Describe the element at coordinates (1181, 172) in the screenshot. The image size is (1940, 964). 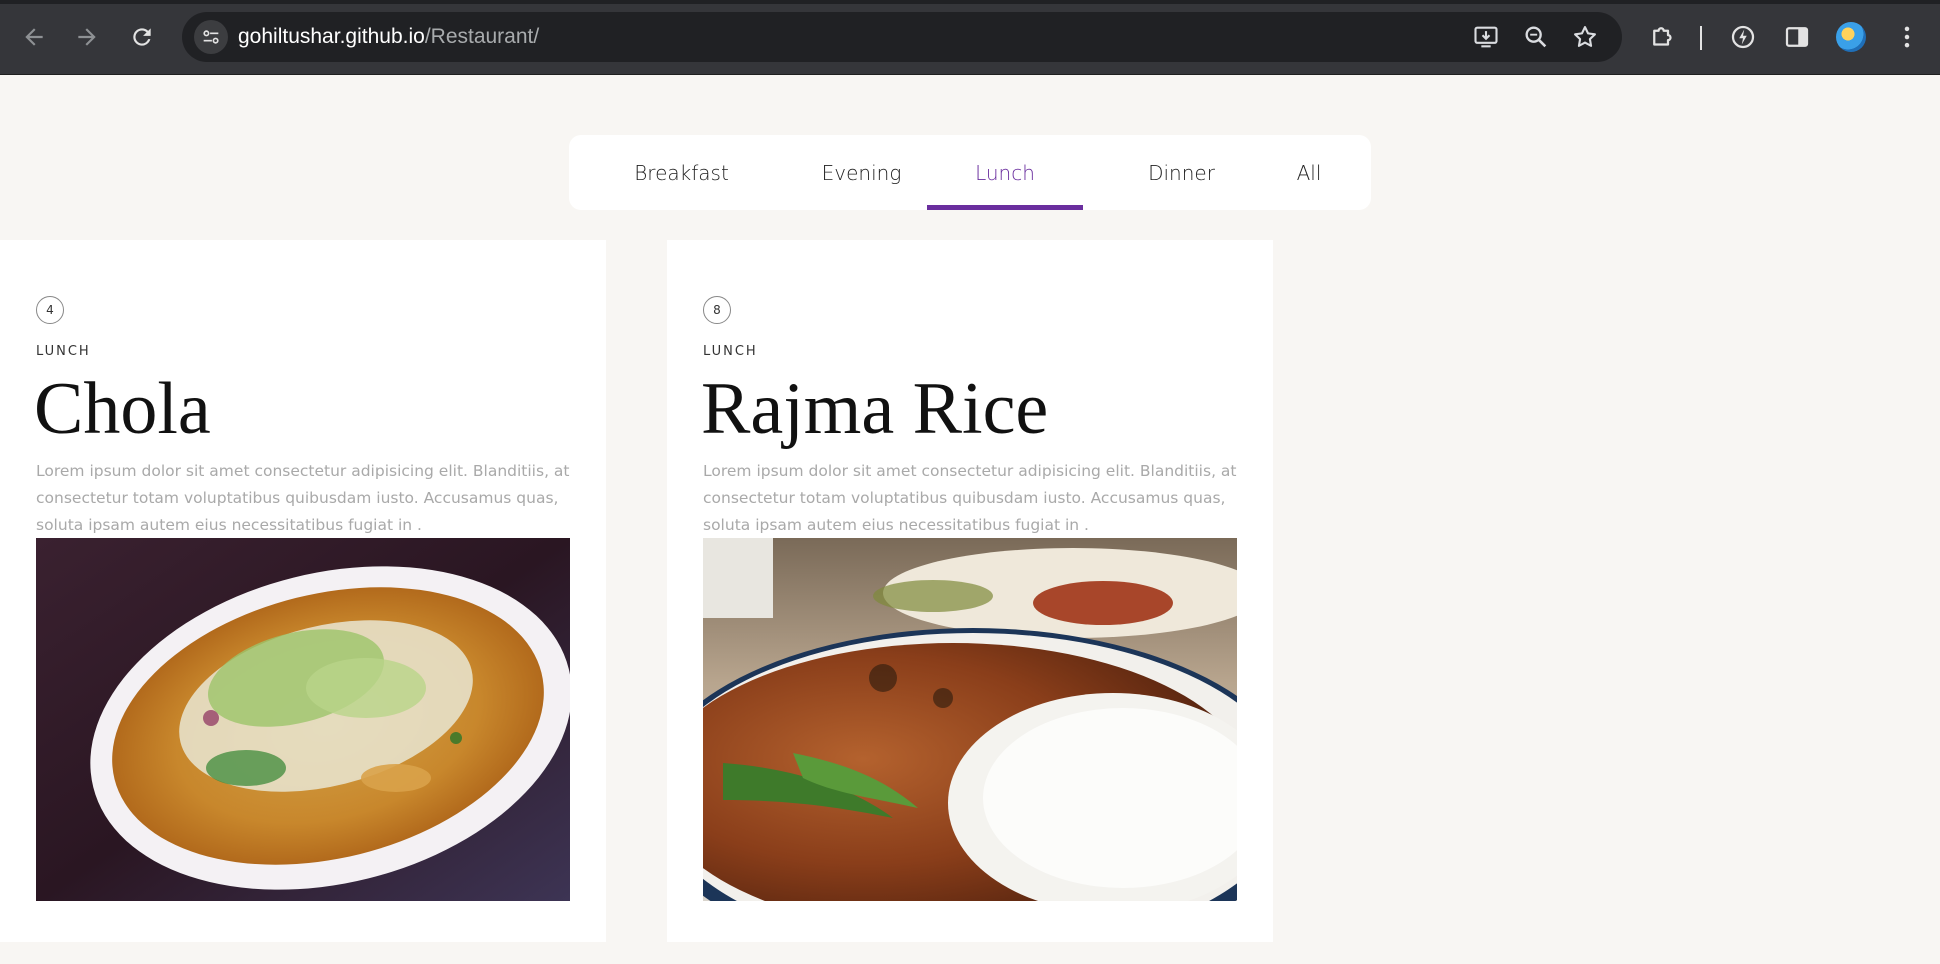
I see `tab-dinner: Dinner` at that location.